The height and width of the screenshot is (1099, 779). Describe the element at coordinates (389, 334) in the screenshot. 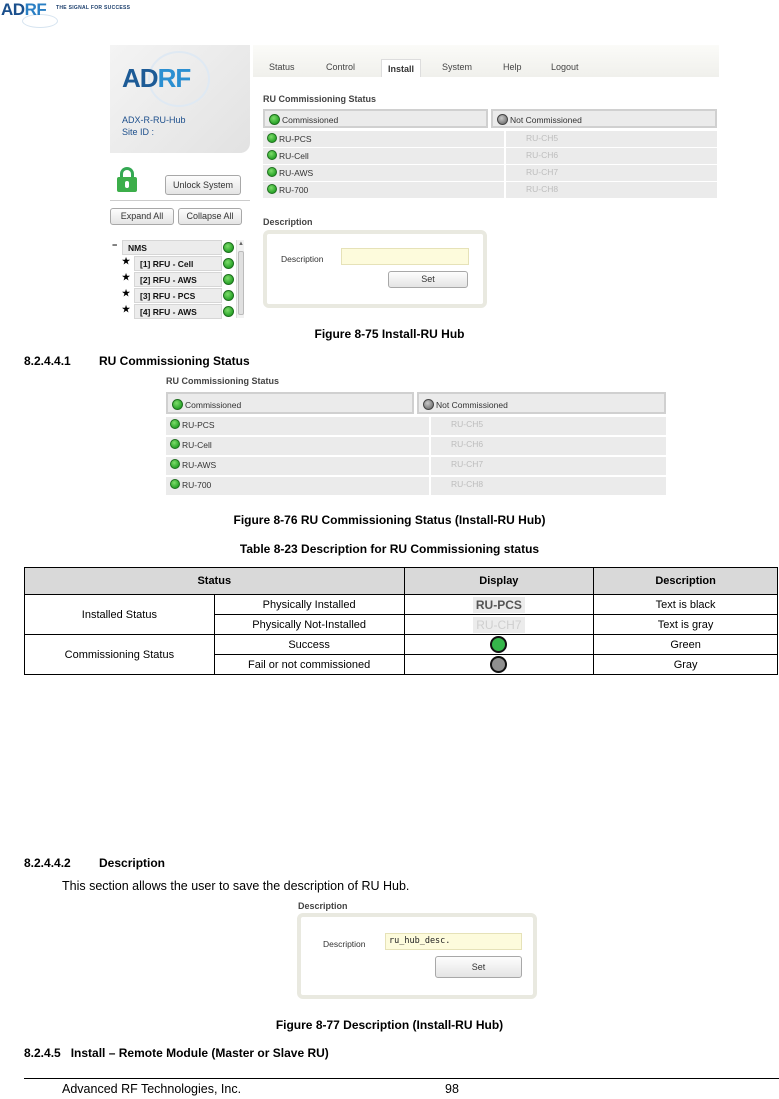

I see `figure-caption: Figure 8-75 Install-RU Hub` at that location.